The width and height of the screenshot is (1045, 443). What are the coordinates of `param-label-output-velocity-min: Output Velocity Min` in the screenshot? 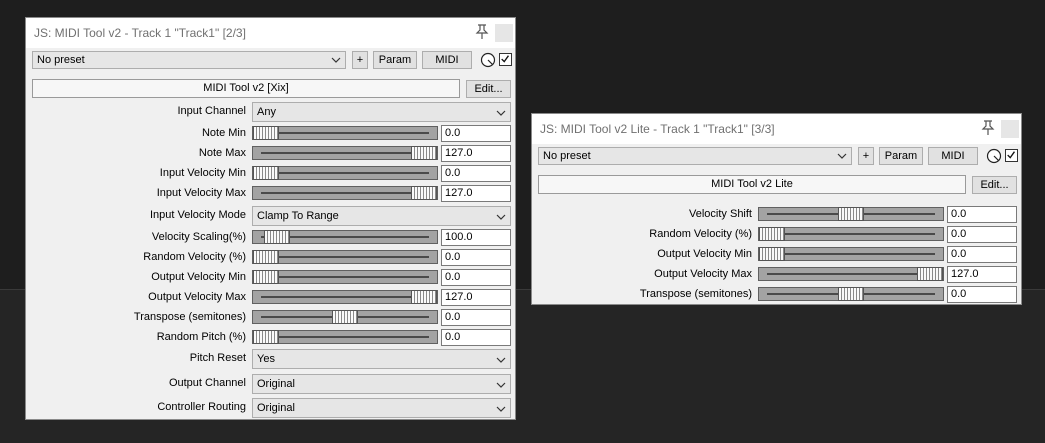 It's located at (704, 254).